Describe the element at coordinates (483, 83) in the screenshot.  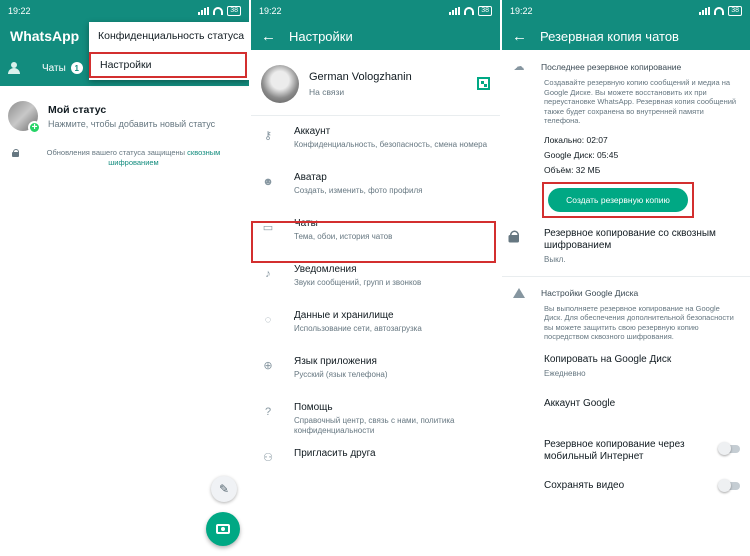
I see `qr-code-icon` at that location.